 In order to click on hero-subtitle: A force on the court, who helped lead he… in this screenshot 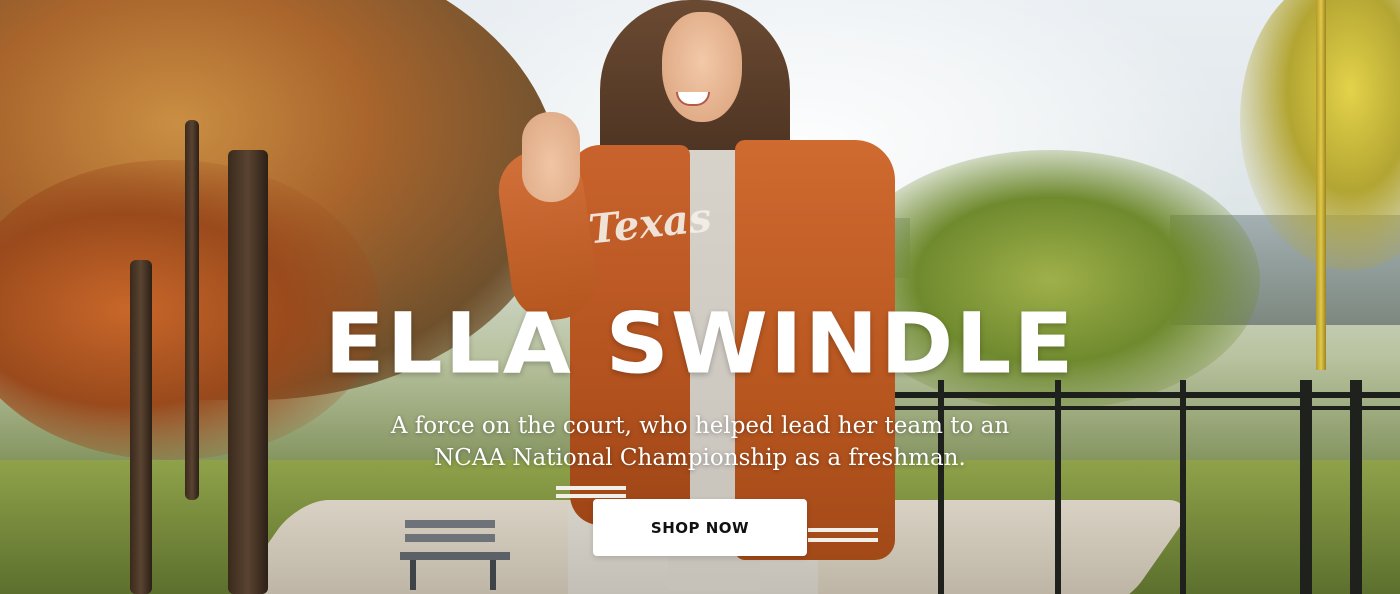, I will do `click(700, 442)`.